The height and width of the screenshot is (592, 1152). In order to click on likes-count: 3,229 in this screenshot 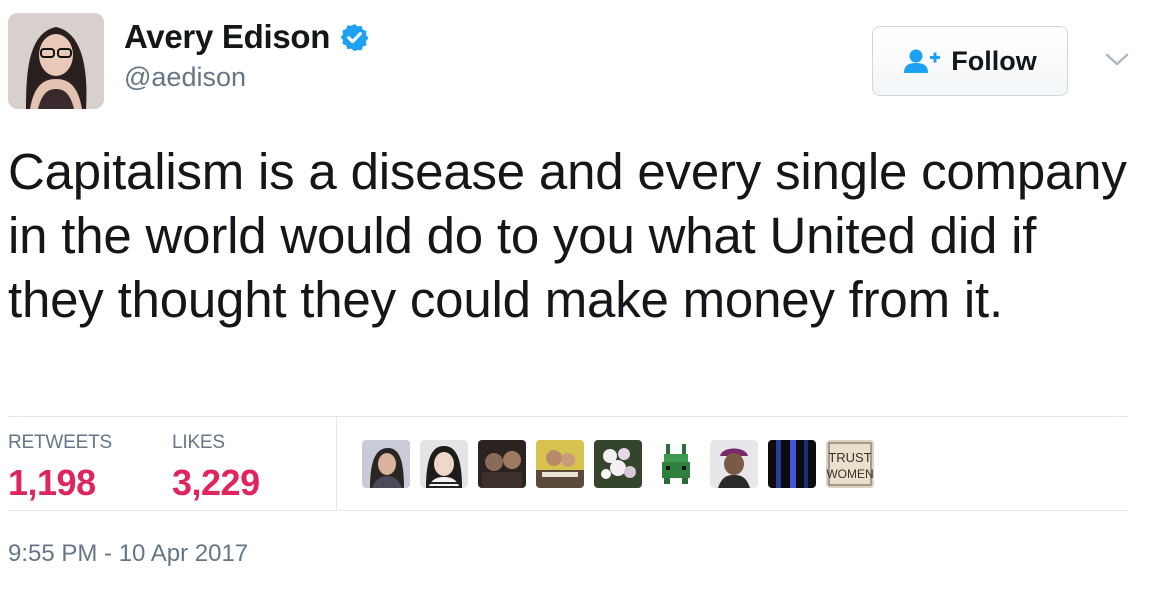, I will do `click(216, 482)`.